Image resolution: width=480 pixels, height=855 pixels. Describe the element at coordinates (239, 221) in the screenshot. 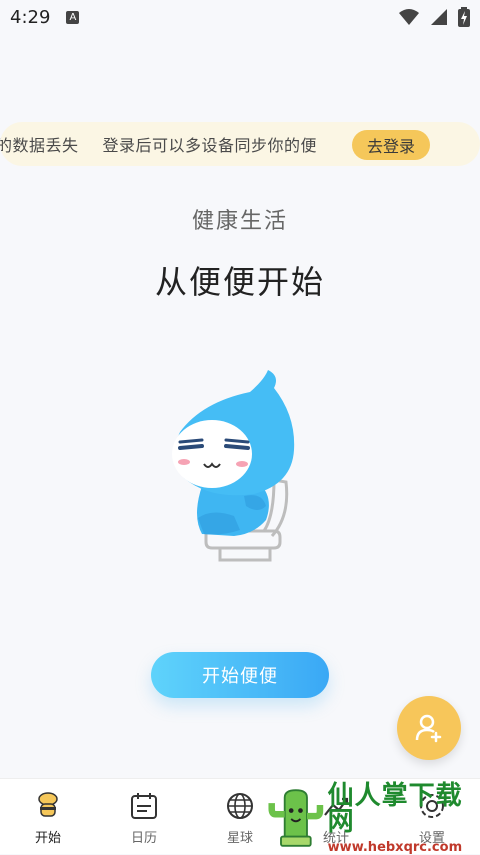

I see `page-subtitle: 健康生活` at that location.